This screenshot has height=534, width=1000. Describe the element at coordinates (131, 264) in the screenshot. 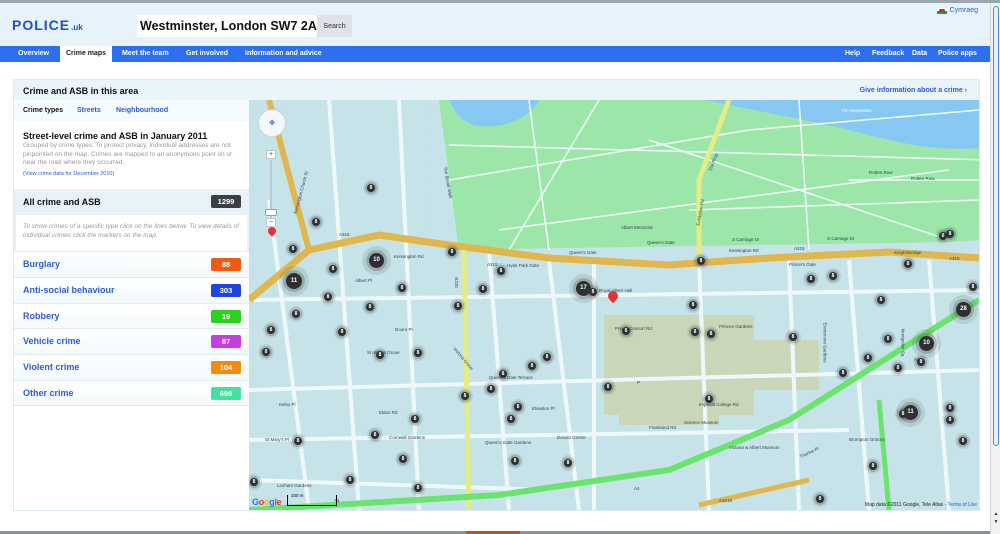

I see `crime-type-burglary: Burglary 88` at that location.